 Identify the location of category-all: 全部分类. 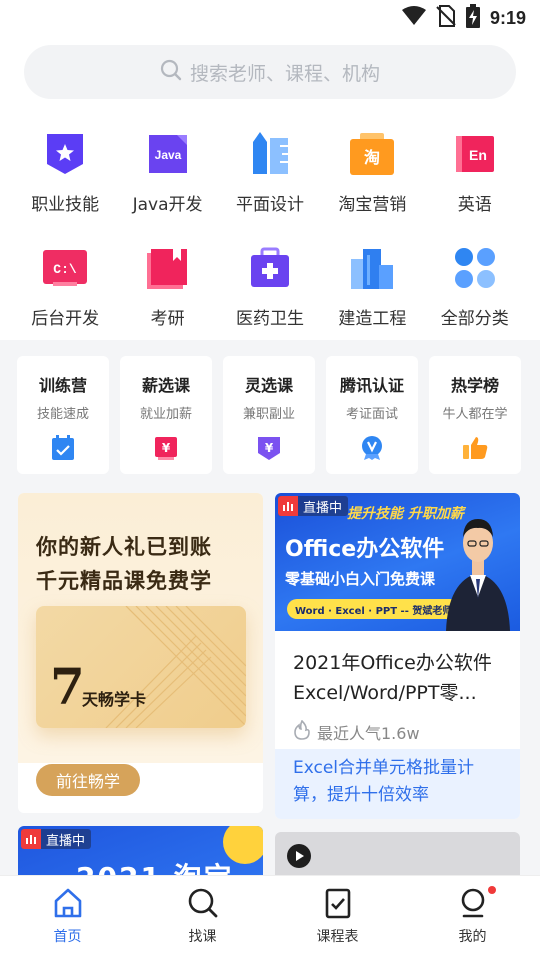
(475, 289).